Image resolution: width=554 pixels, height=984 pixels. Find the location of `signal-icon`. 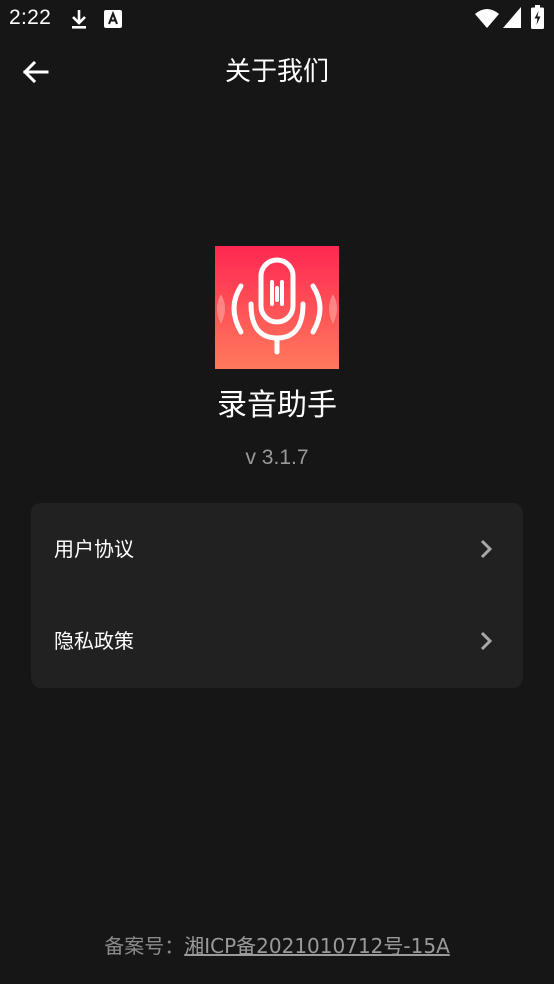

signal-icon is located at coordinates (512, 19).